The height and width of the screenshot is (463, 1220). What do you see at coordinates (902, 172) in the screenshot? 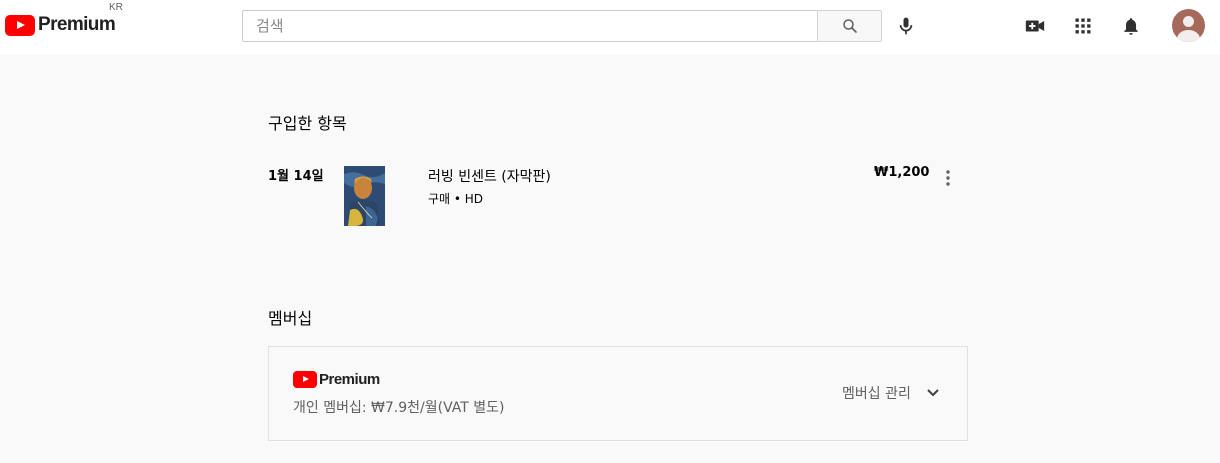
I see `purchase-price: ₩1,200` at bounding box center [902, 172].